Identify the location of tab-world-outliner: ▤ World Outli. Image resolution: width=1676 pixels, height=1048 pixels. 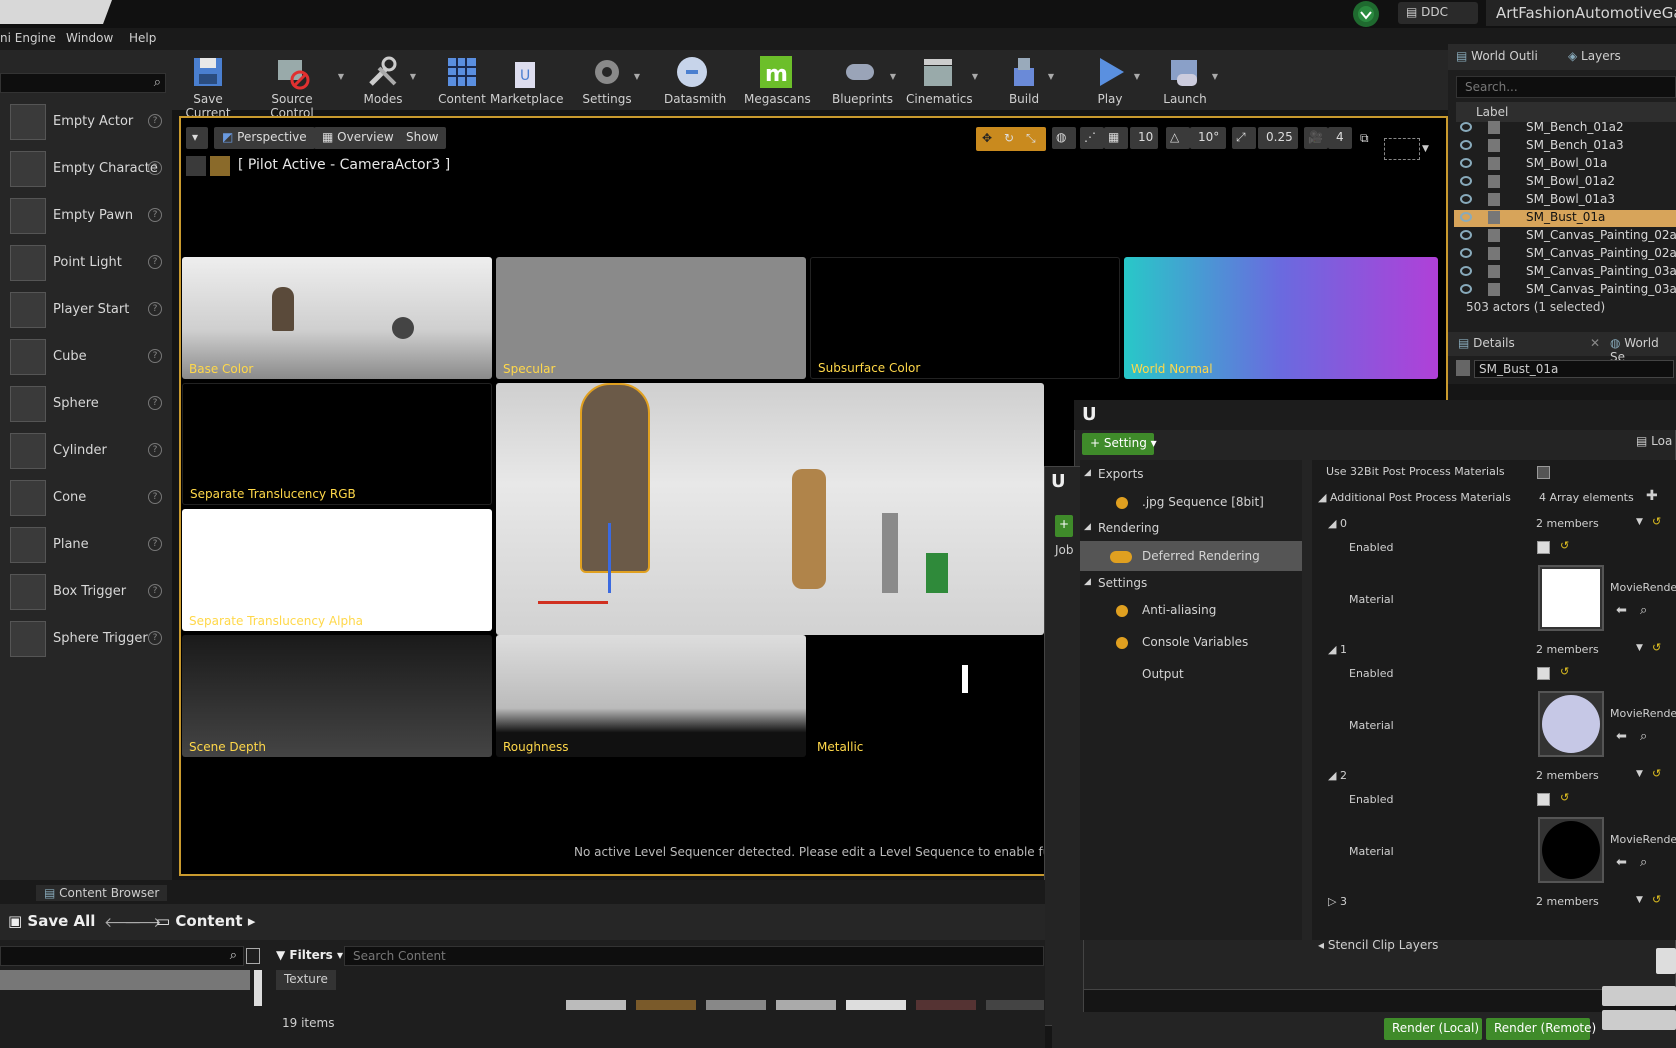
(1497, 56).